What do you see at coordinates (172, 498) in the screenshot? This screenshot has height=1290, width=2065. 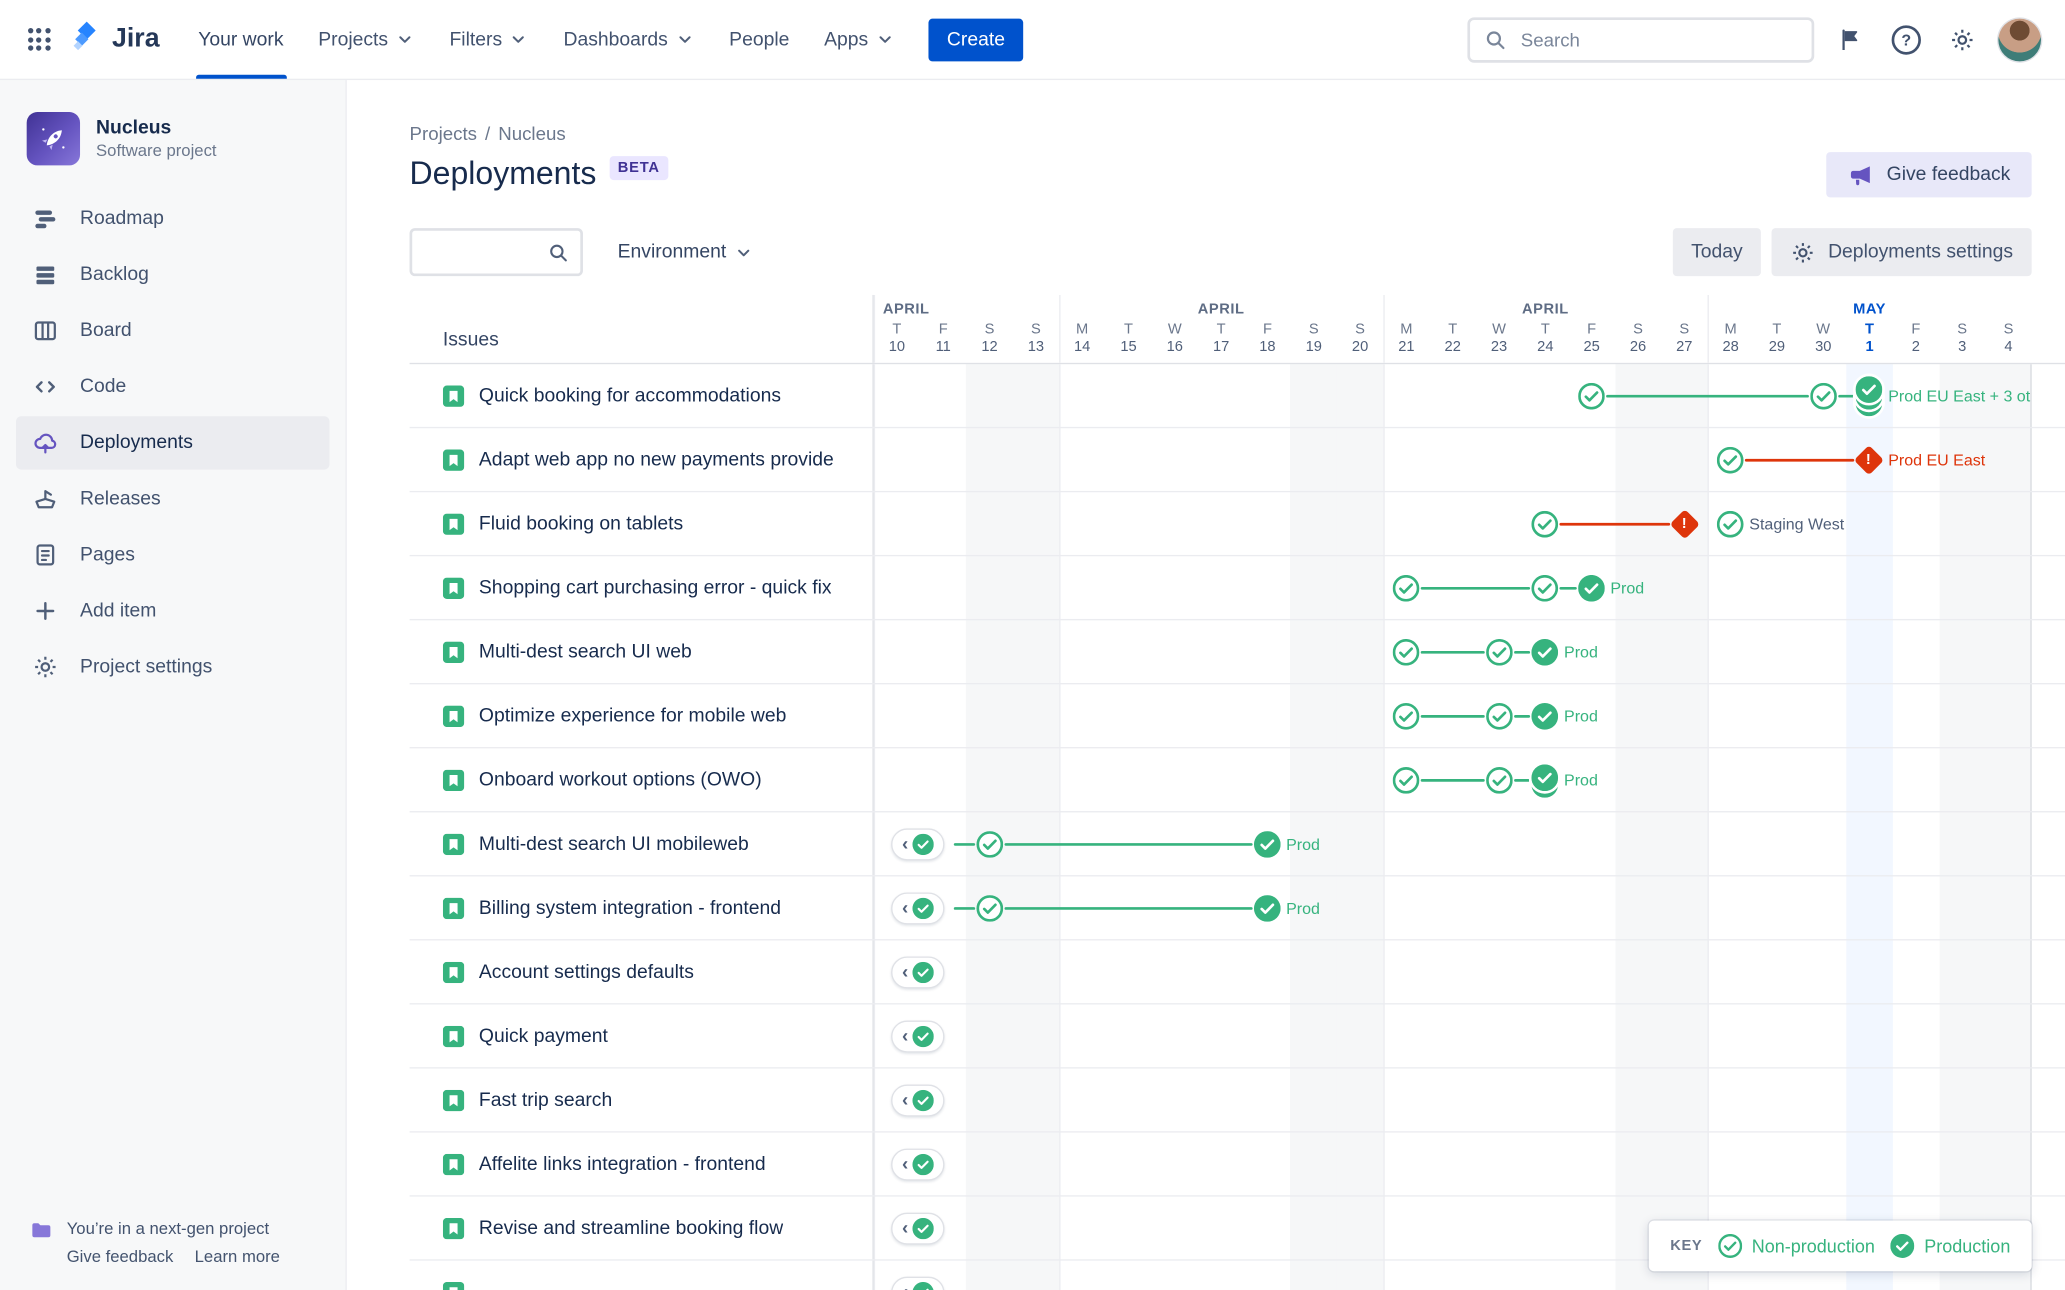 I see `sidebar-item-releases: Releases` at bounding box center [172, 498].